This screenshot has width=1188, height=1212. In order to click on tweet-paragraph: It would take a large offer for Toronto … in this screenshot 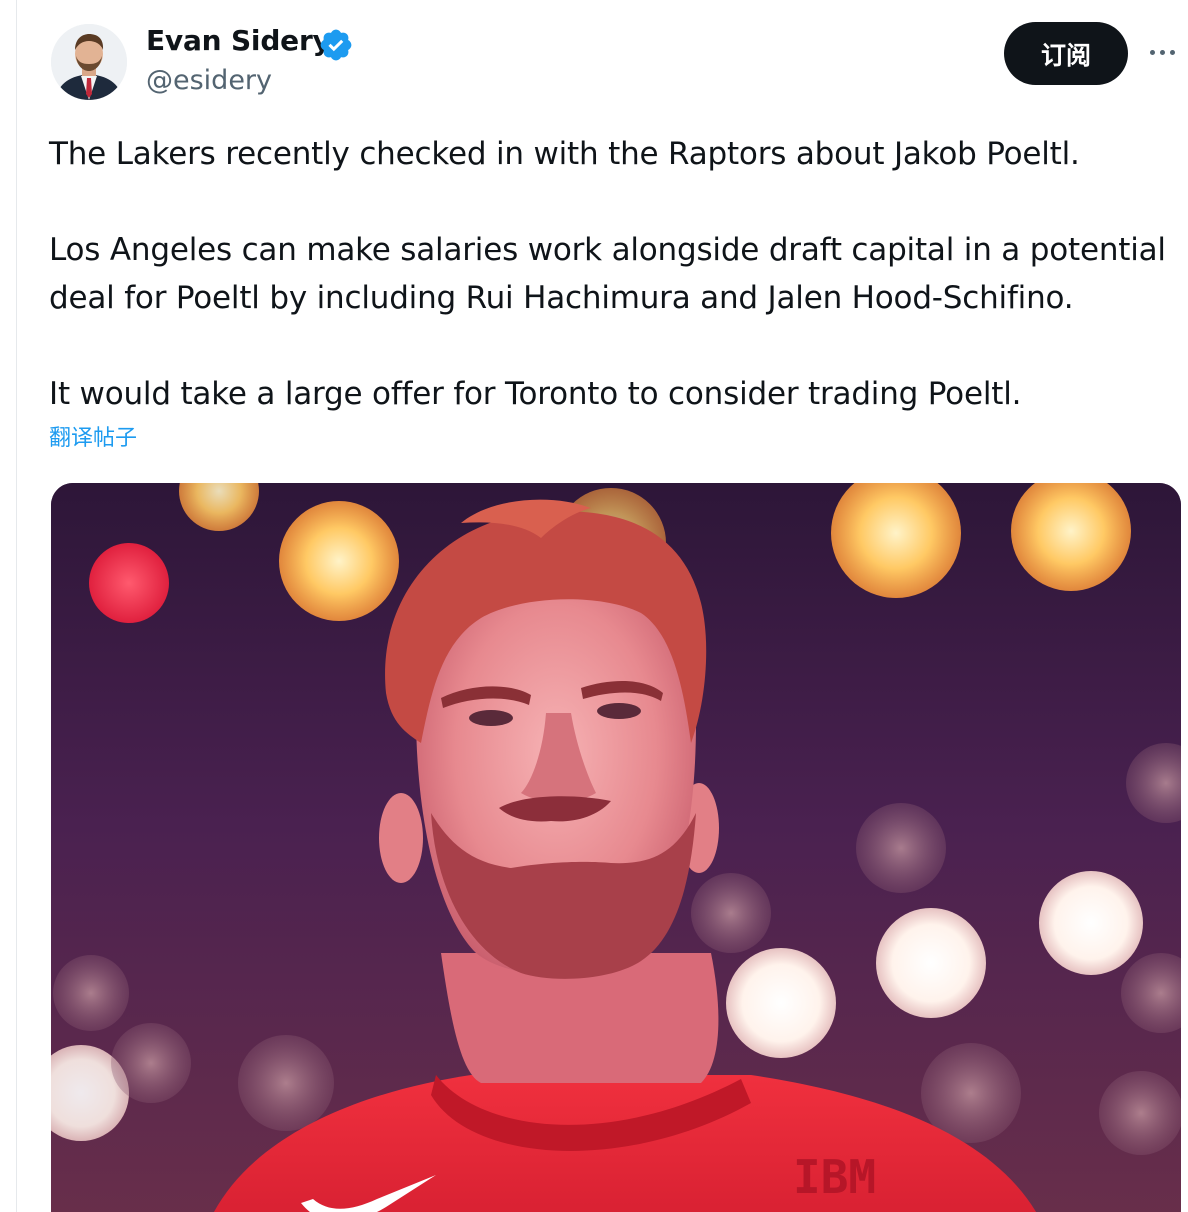, I will do `click(535, 394)`.